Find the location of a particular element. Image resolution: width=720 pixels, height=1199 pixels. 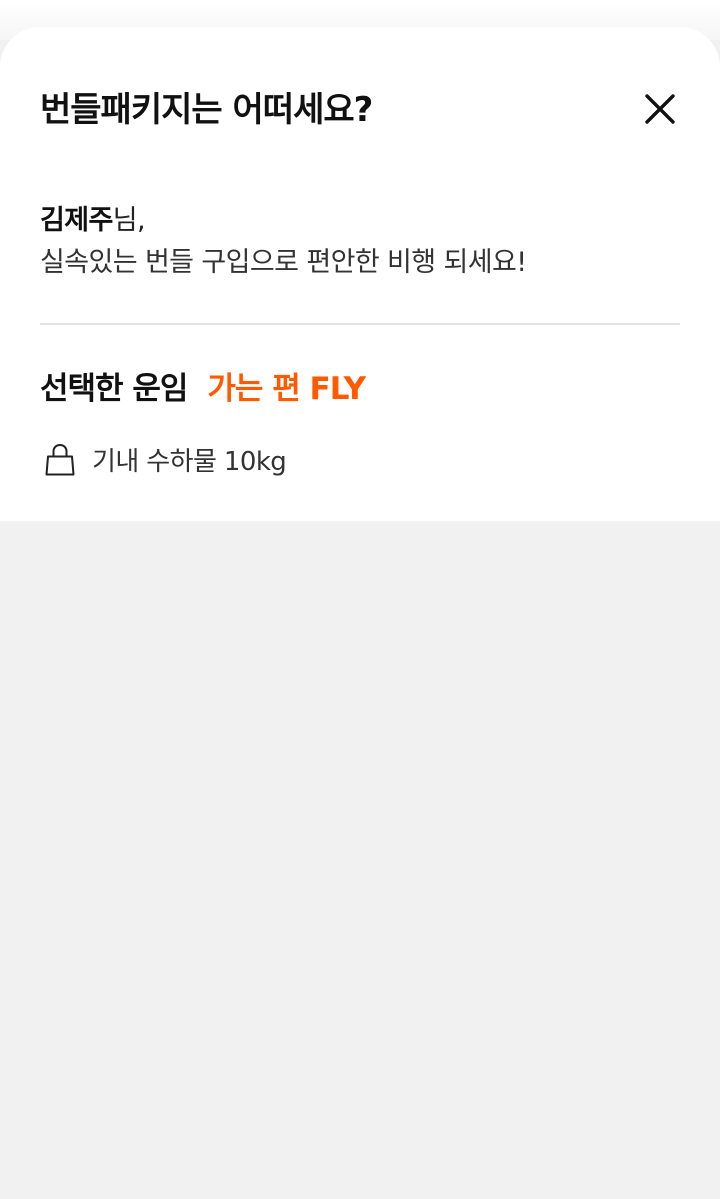

close-button is located at coordinates (660, 109).